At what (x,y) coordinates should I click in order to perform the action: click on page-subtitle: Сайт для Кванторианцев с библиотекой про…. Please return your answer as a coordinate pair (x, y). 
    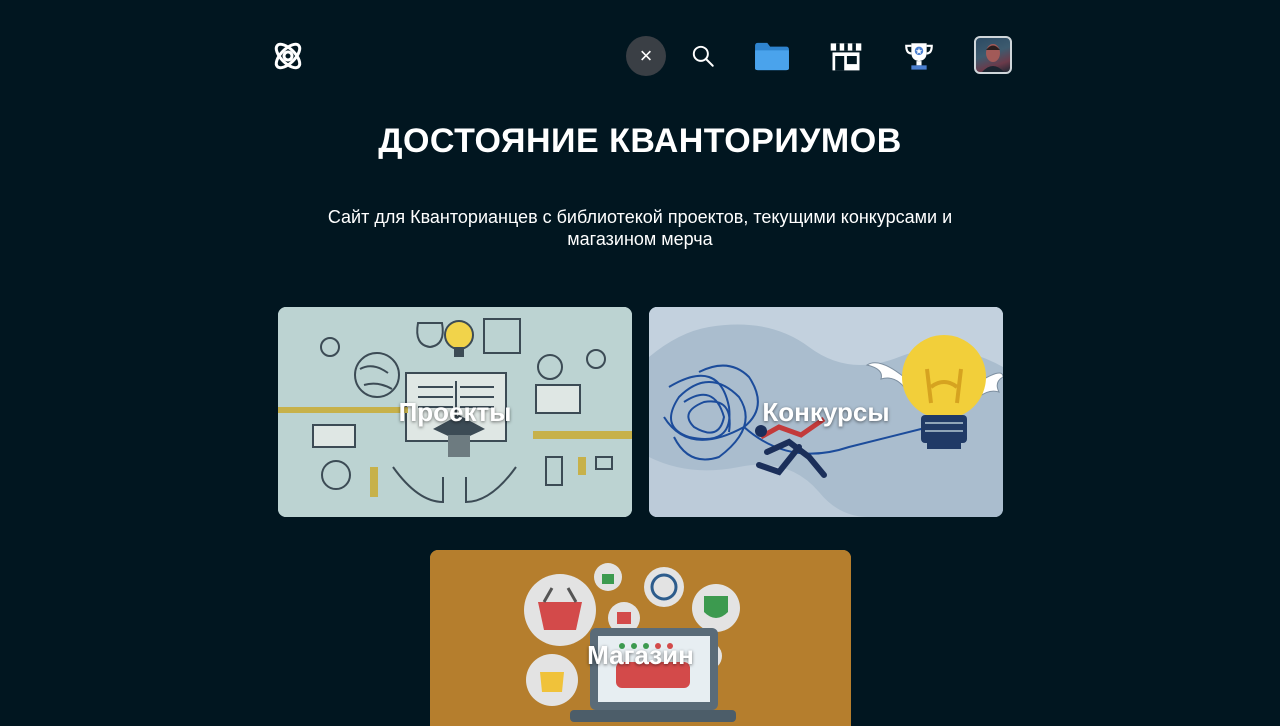
    Looking at the image, I should click on (640, 228).